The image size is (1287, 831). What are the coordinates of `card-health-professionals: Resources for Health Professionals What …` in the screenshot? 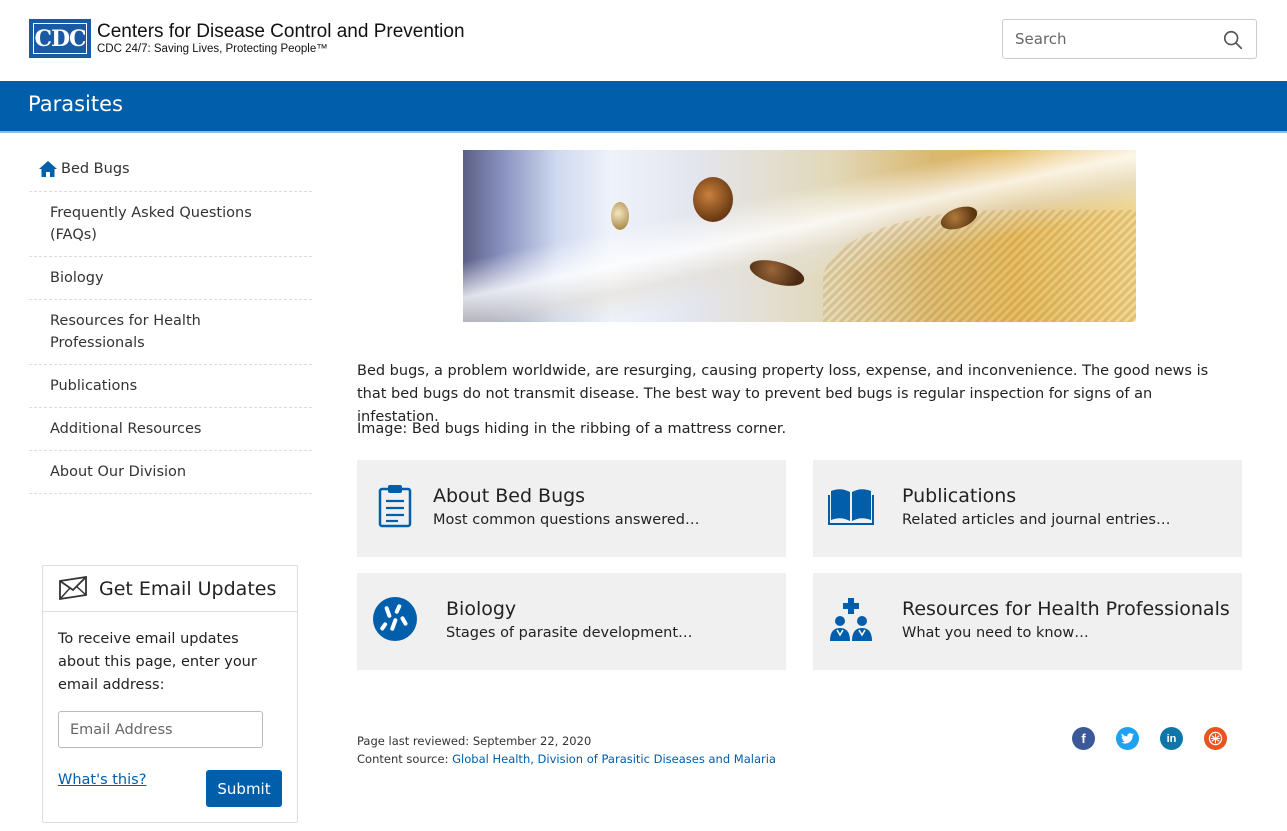 It's located at (1027, 621).